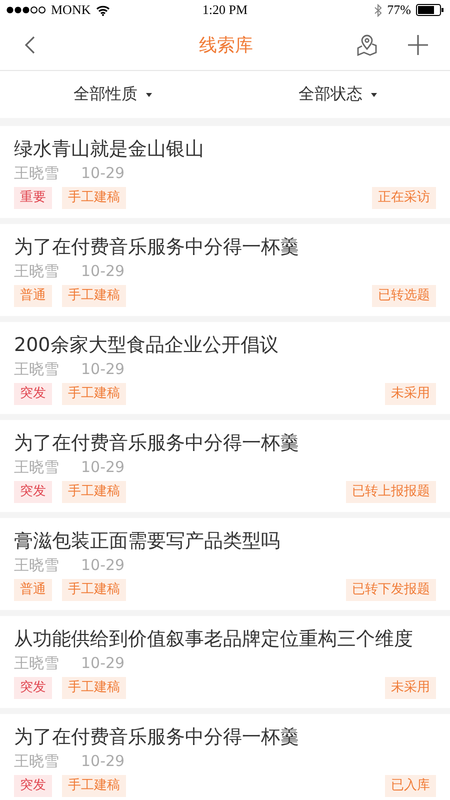 The width and height of the screenshot is (450, 800). I want to click on filter-dropdown: 全部状态, so click(337, 94).